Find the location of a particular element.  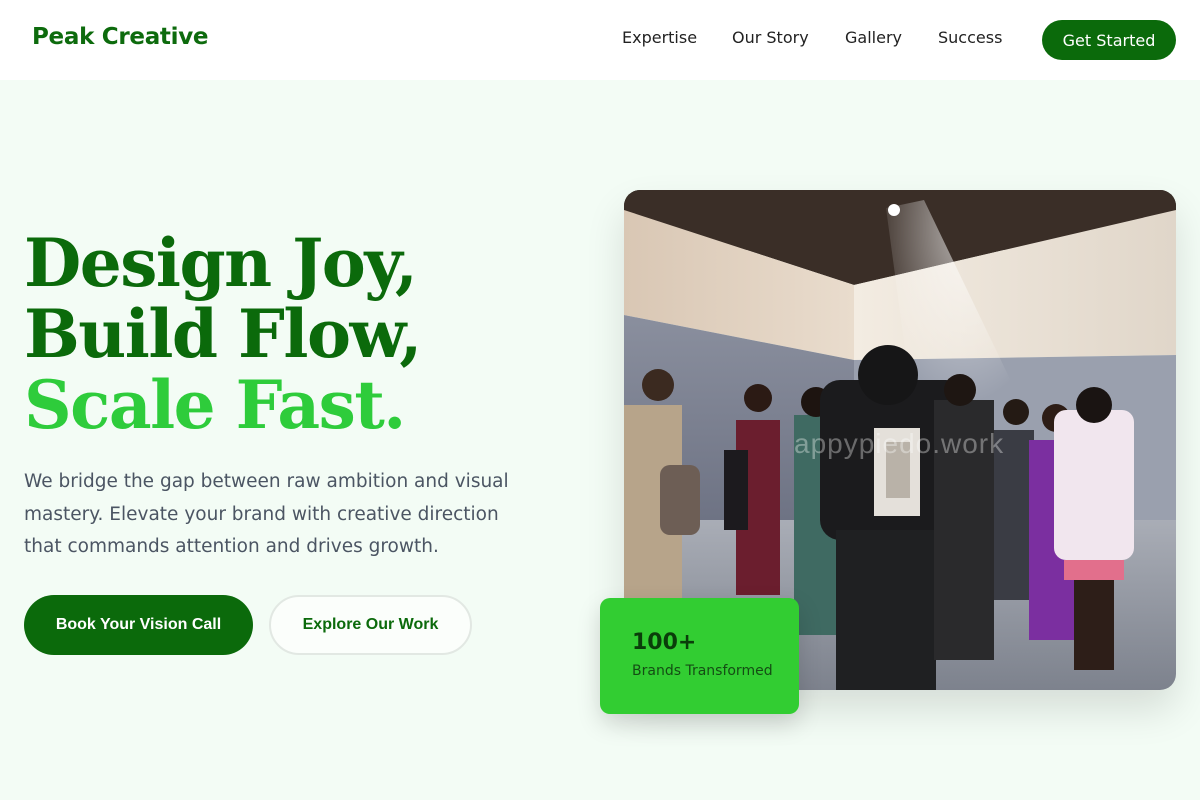

nav-link-success: Success is located at coordinates (970, 37).